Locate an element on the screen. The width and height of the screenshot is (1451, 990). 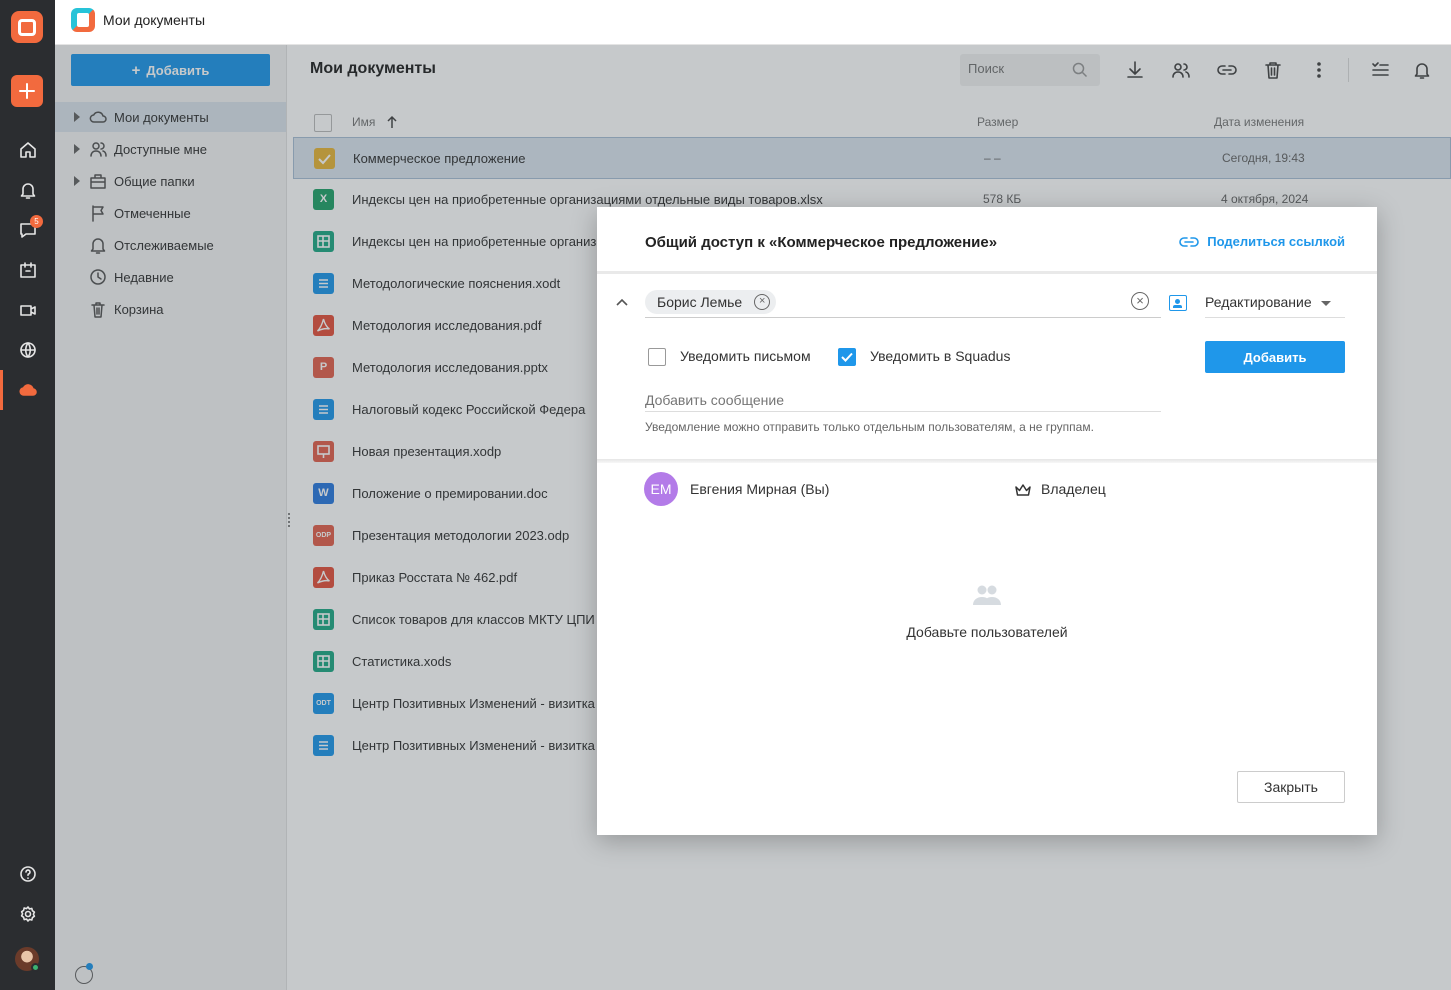
app-rail: 5 is located at coordinates (27, 495).